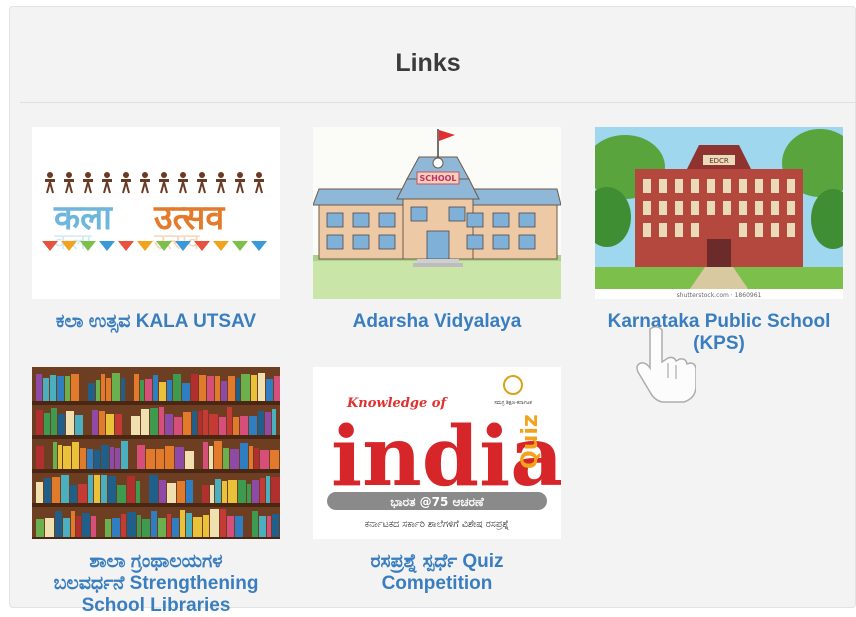 This screenshot has width=856, height=617. What do you see at coordinates (437, 178) in the screenshot?
I see `school-sign: SCHOOL` at bounding box center [437, 178].